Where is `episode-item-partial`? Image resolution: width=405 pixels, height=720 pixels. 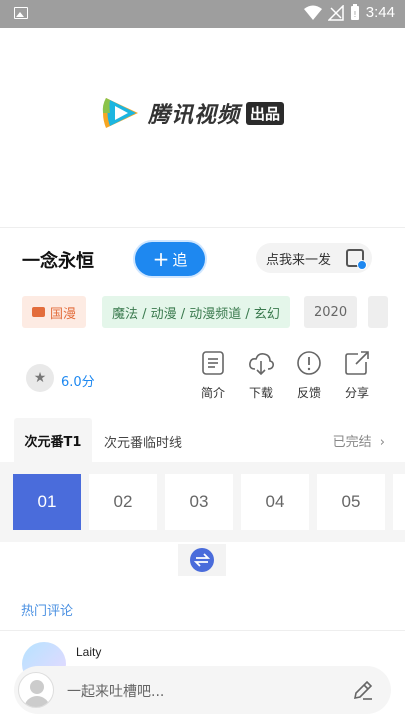
episode-item-partial is located at coordinates (399, 502).